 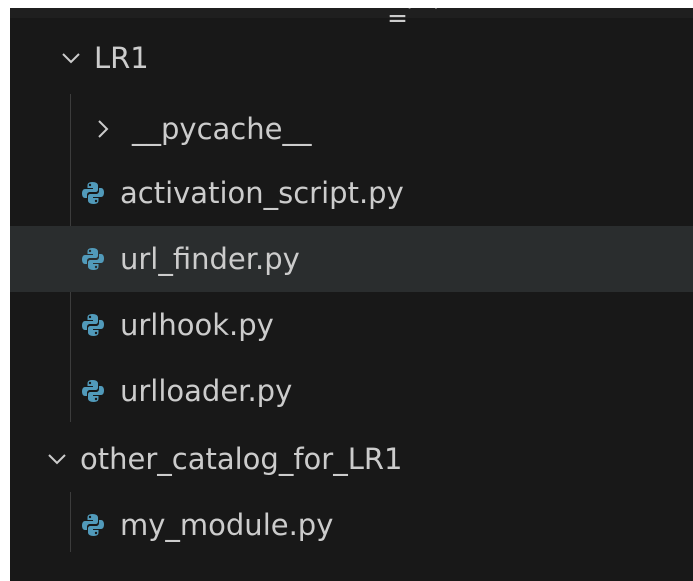 What do you see at coordinates (222, 129) in the screenshot?
I see `folder-label-pycache: __pycache__` at bounding box center [222, 129].